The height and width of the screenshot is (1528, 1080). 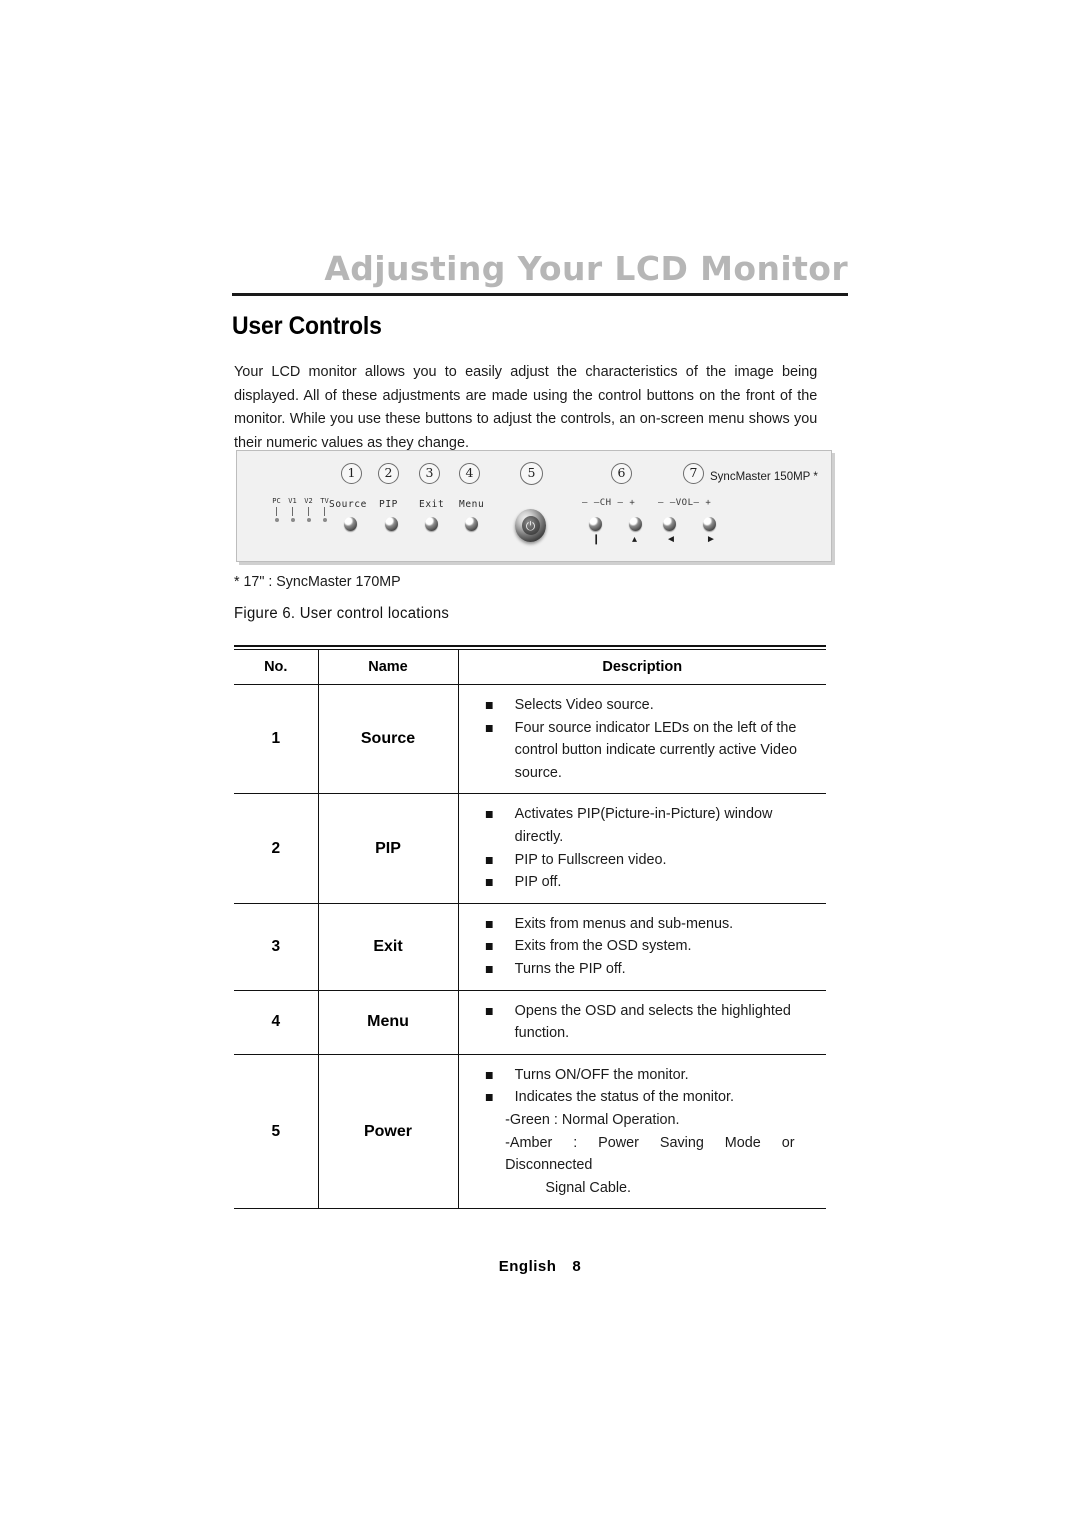 I want to click on exit-button, so click(x=431, y=524).